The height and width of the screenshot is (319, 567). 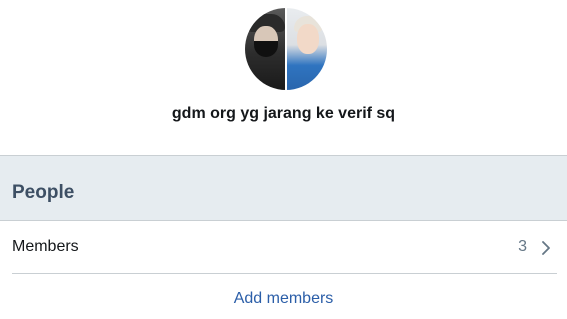 What do you see at coordinates (284, 273) in the screenshot?
I see `row-divider` at bounding box center [284, 273].